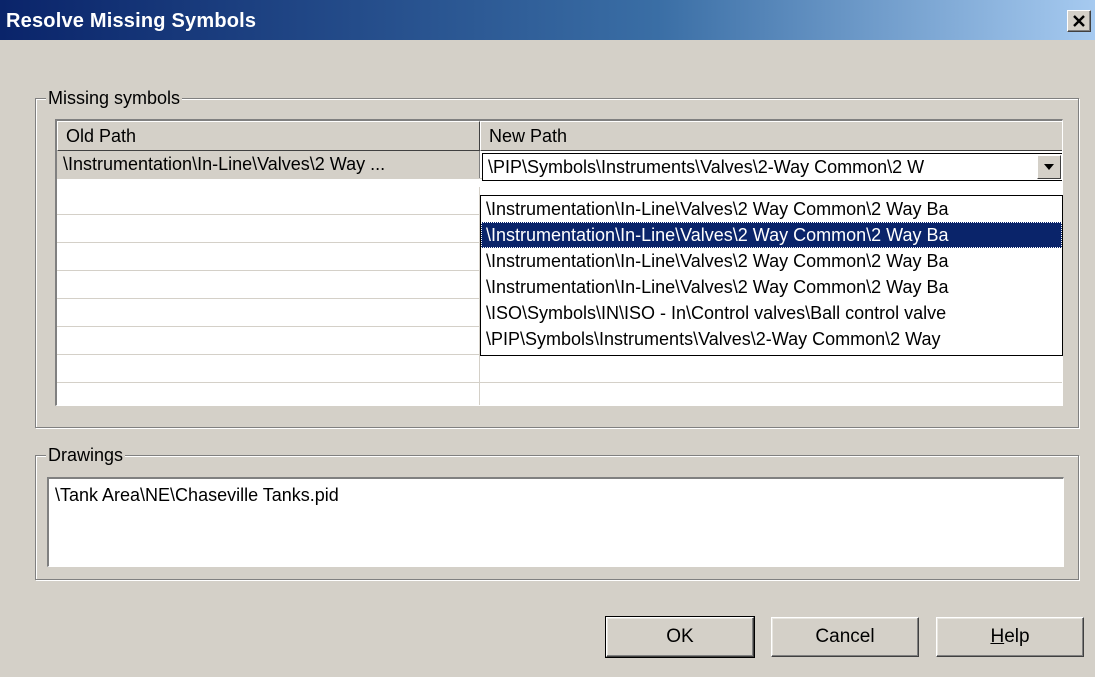  I want to click on missing-symbols-label: Missing symbols, so click(114, 98).